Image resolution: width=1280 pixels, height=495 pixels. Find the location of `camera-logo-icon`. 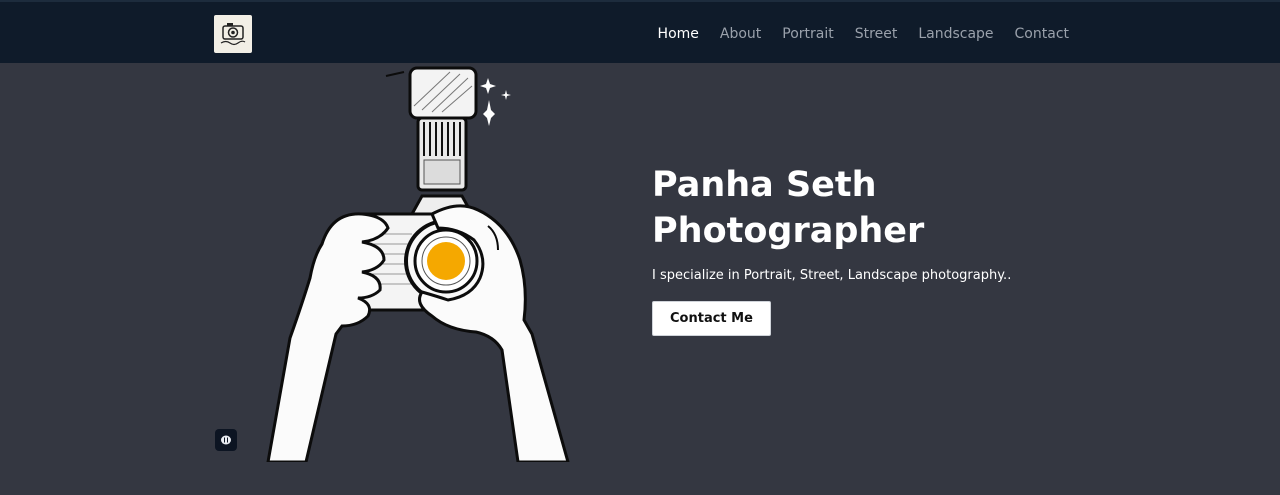

camera-logo-icon is located at coordinates (233, 34).